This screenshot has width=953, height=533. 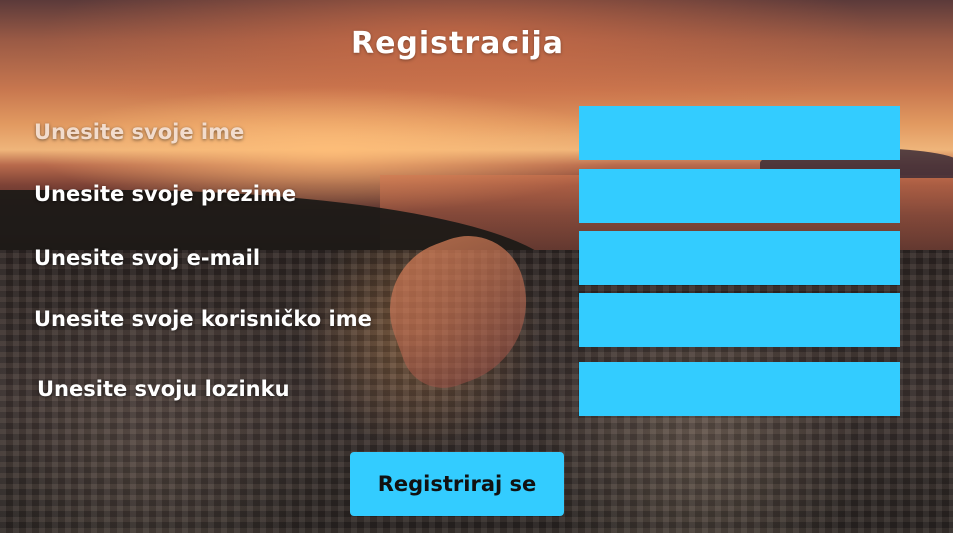 What do you see at coordinates (457, 43) in the screenshot?
I see `page-title: Registracija` at bounding box center [457, 43].